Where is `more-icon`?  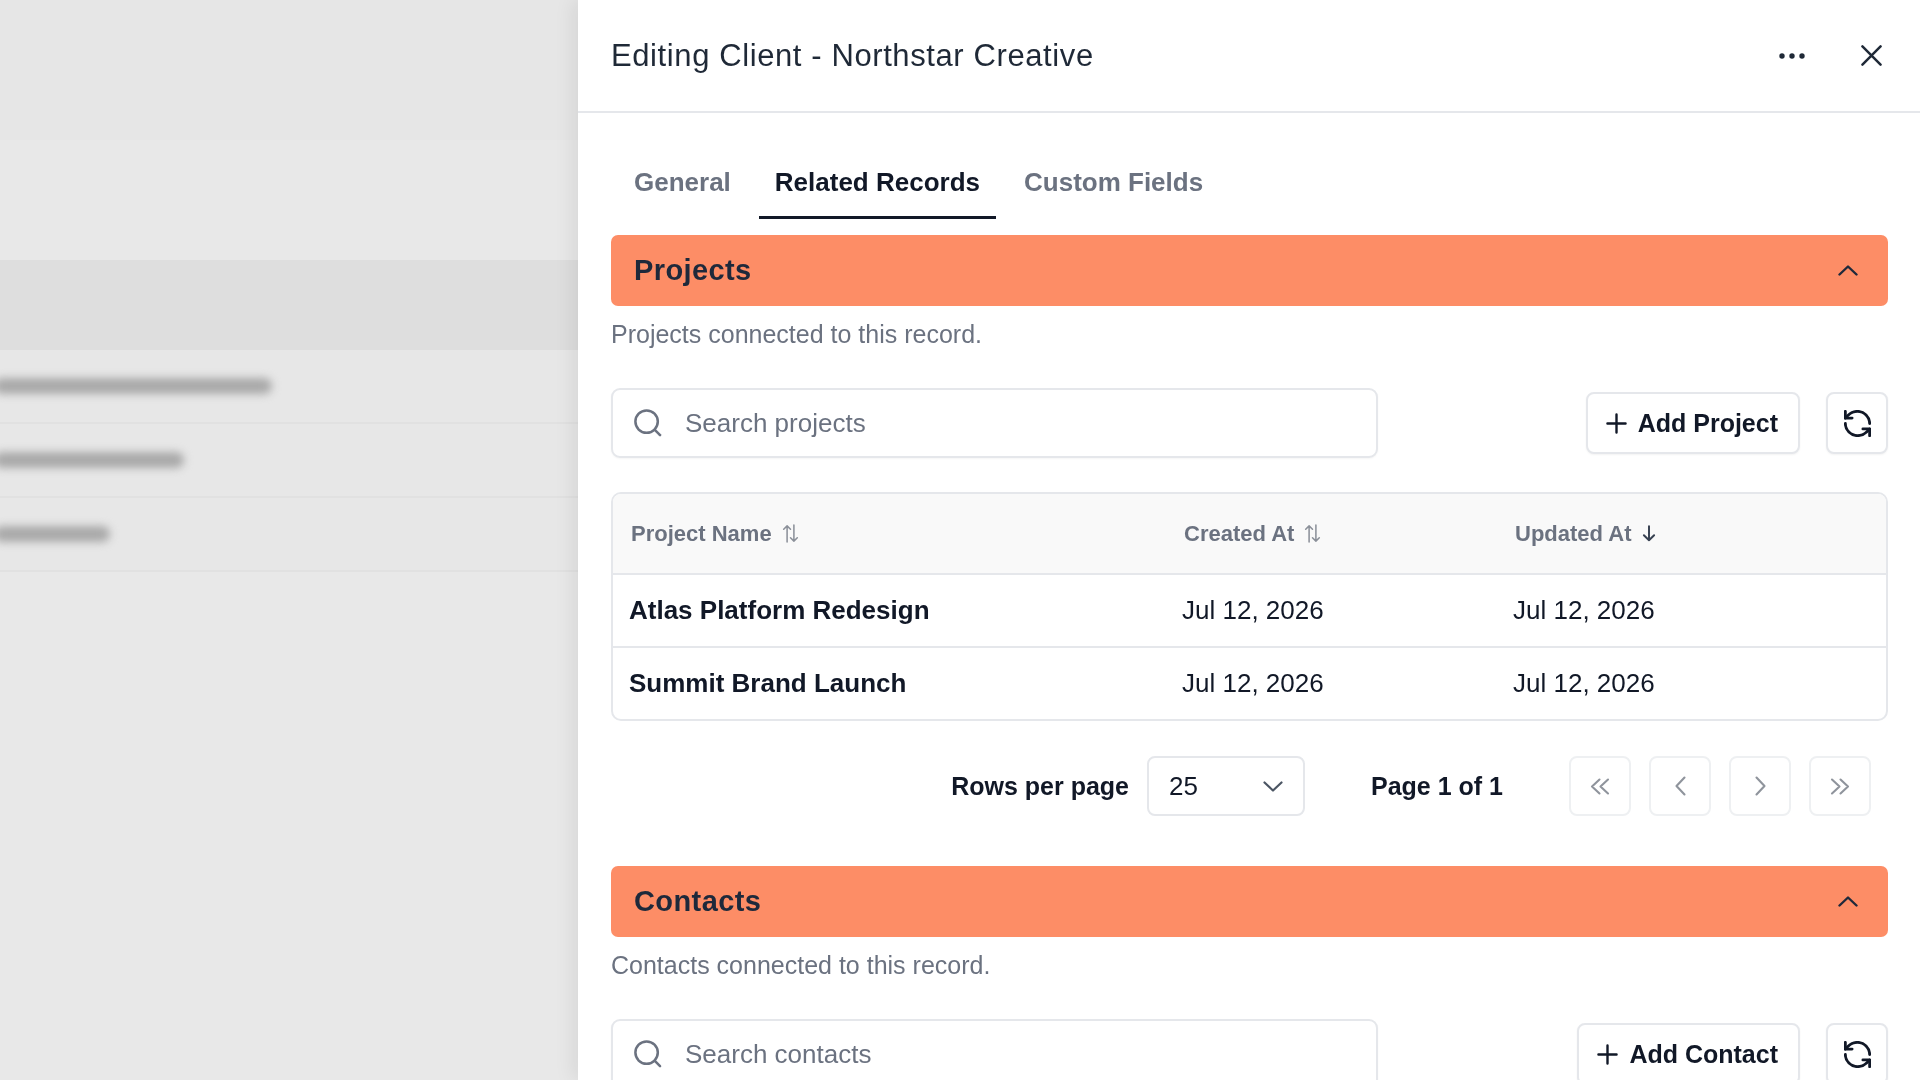 more-icon is located at coordinates (1792, 55).